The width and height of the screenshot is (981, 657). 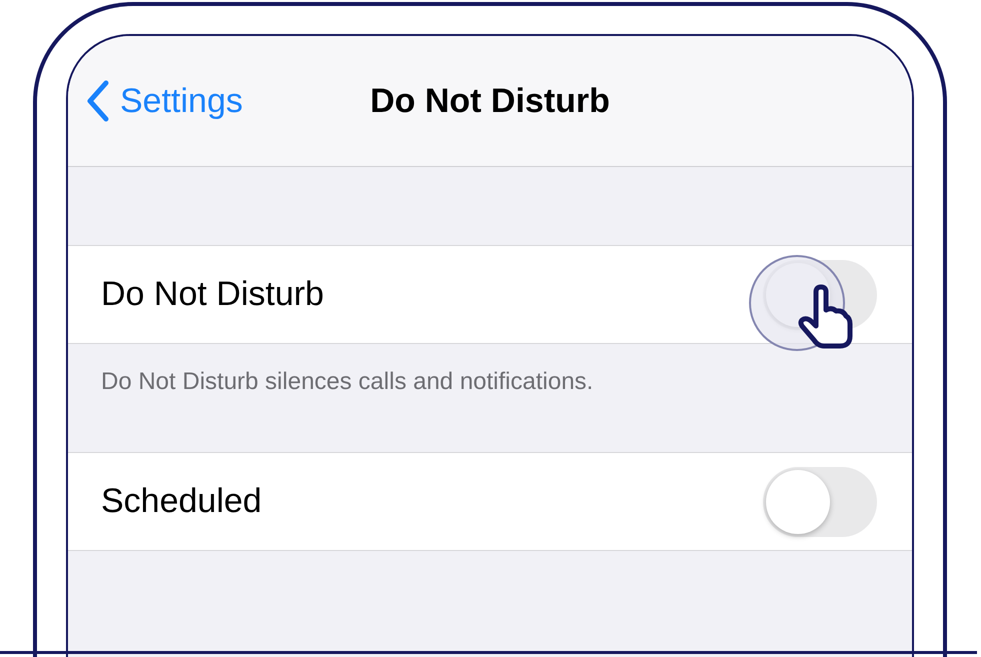 What do you see at coordinates (212, 294) in the screenshot?
I see `row-label: Do Not Disturb` at bounding box center [212, 294].